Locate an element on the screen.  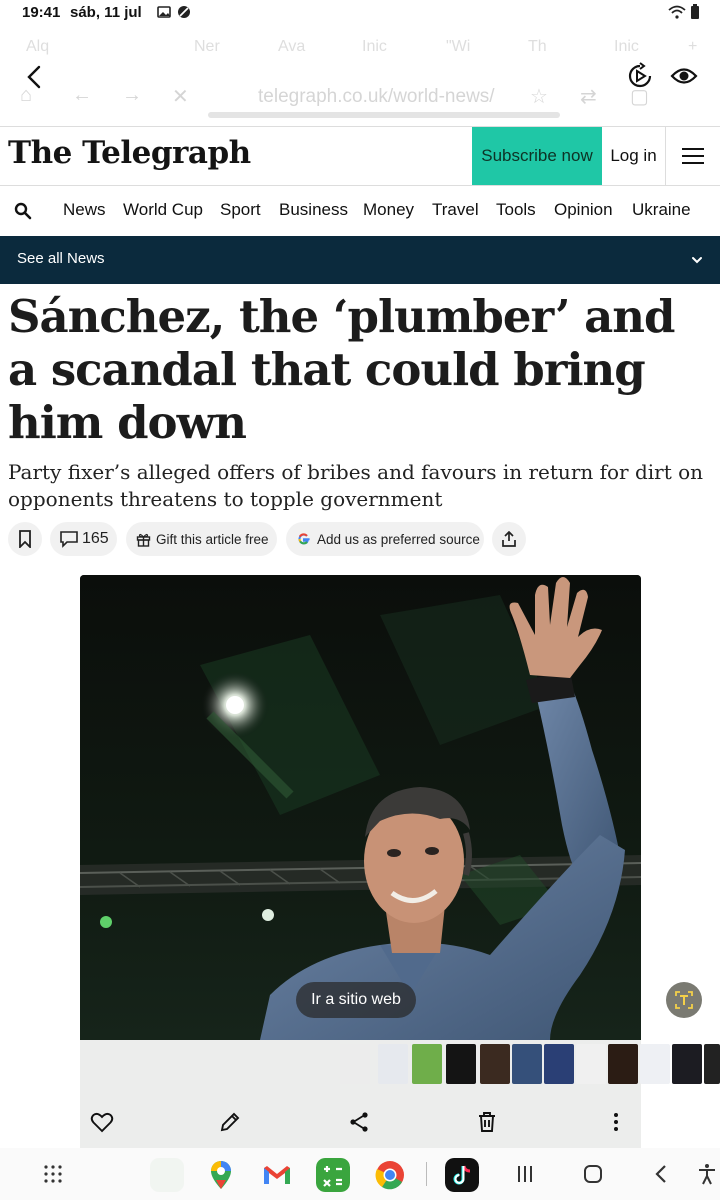
favorite-heart-icon is located at coordinates (102, 1122).